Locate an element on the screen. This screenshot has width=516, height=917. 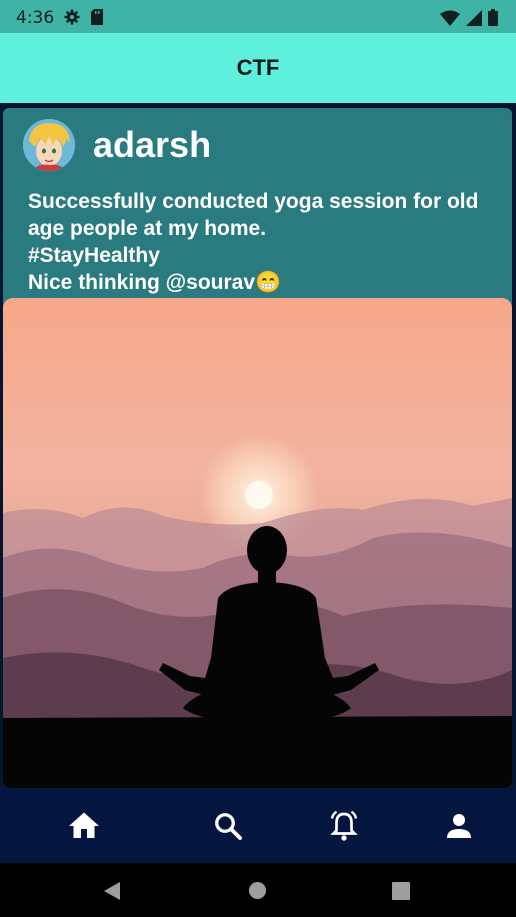
app-bar: CTF is located at coordinates (258, 68).